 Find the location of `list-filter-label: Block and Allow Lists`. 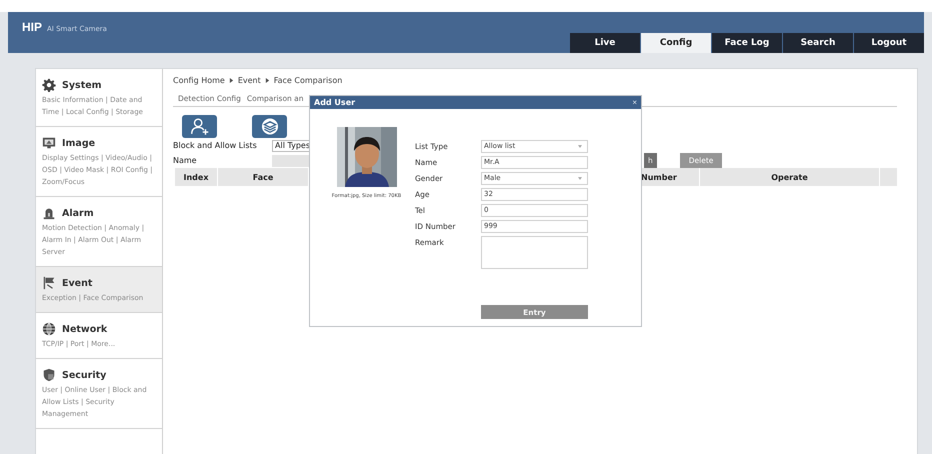

list-filter-label: Block and Allow Lists is located at coordinates (215, 145).